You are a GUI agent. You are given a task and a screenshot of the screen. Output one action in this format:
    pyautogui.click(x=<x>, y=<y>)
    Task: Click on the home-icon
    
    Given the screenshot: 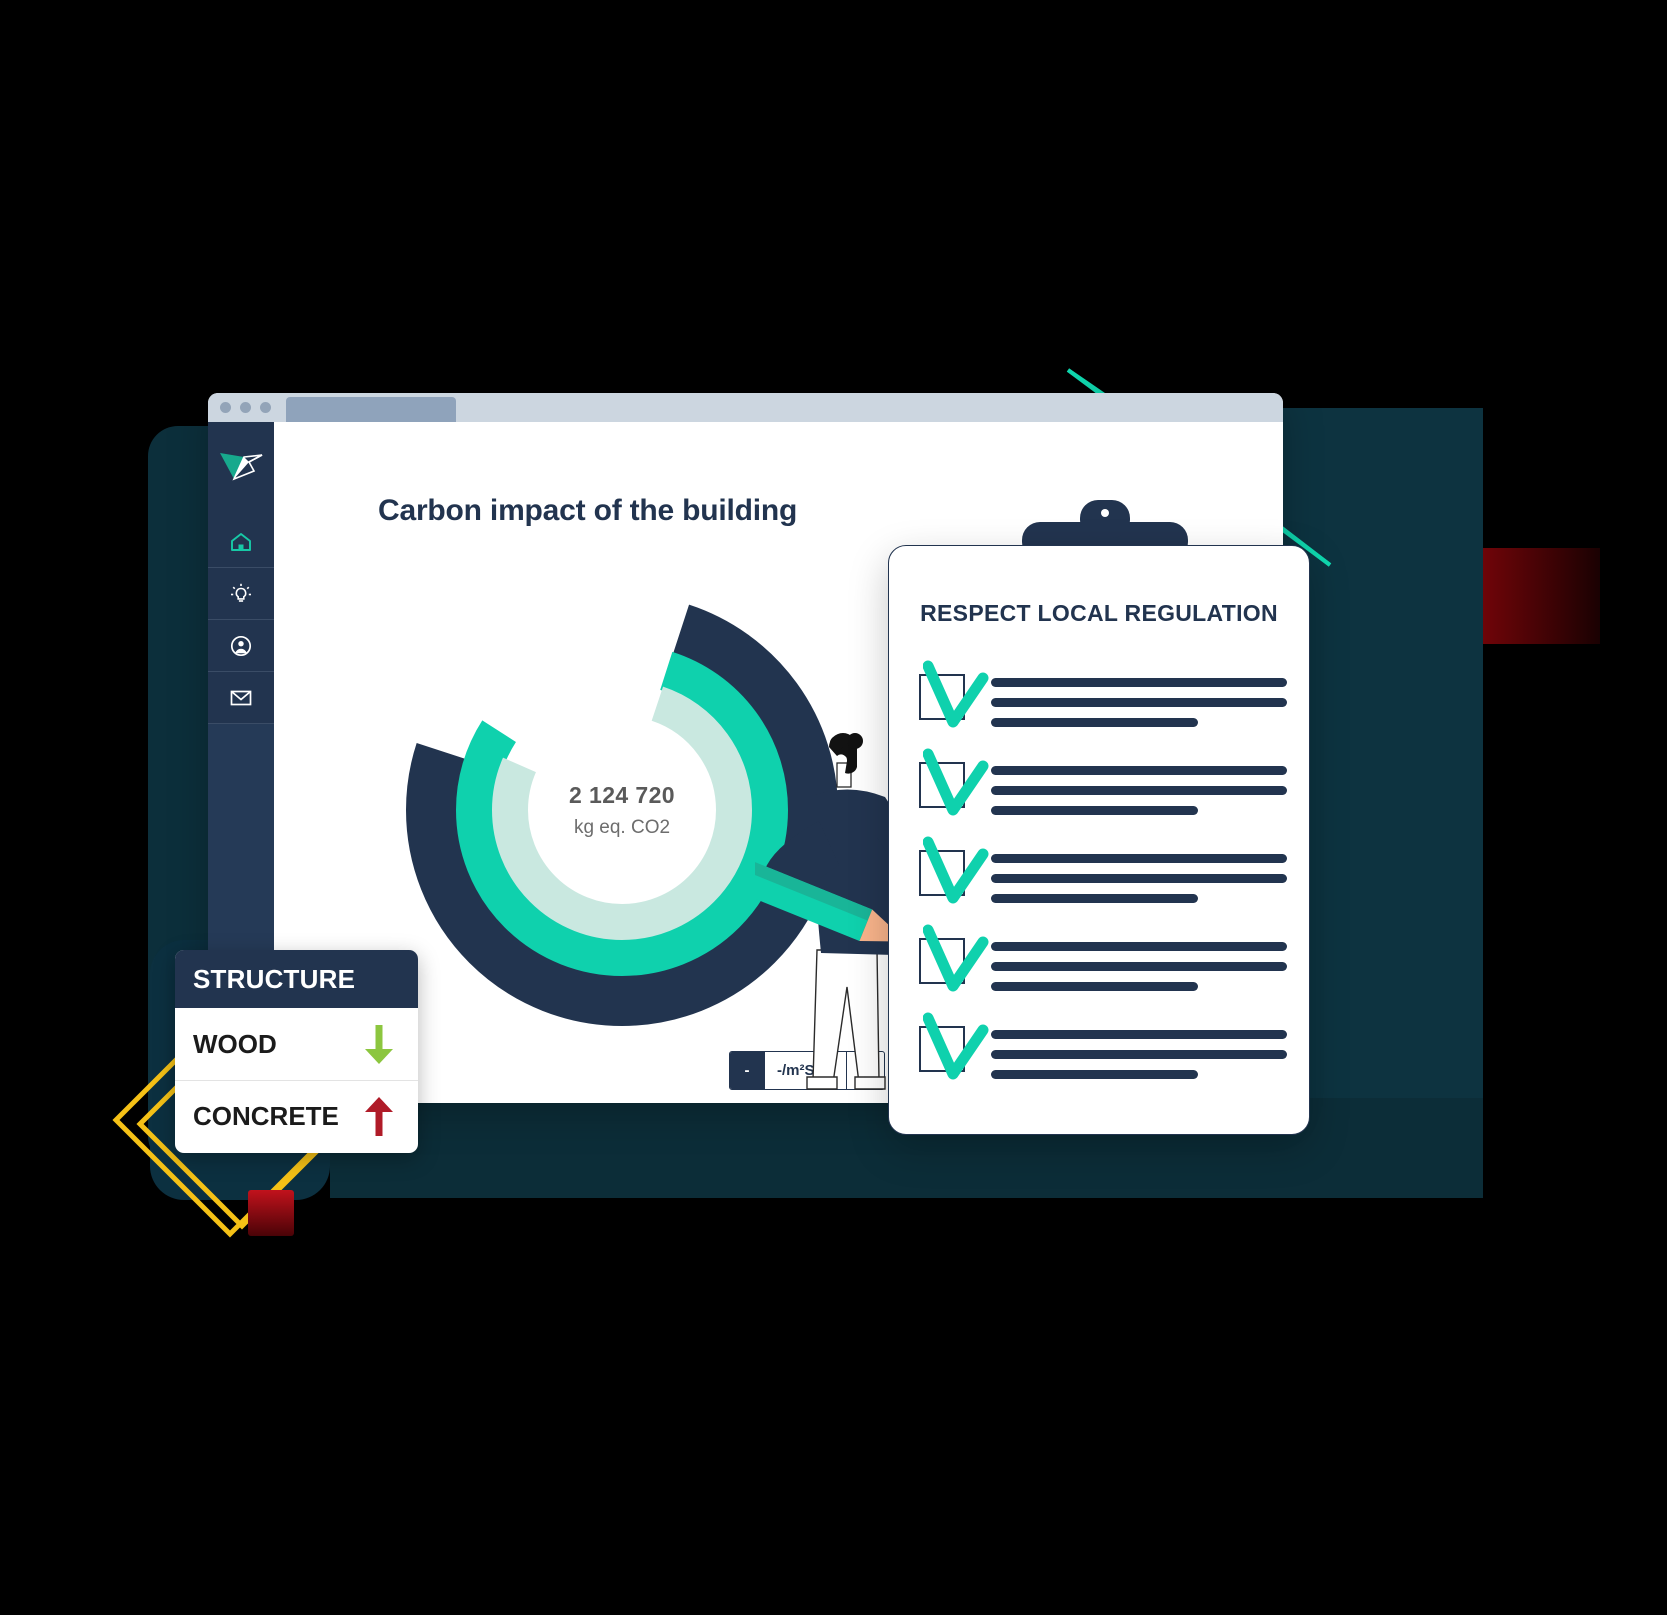 What is the action you would take?
    pyautogui.click(x=241, y=541)
    